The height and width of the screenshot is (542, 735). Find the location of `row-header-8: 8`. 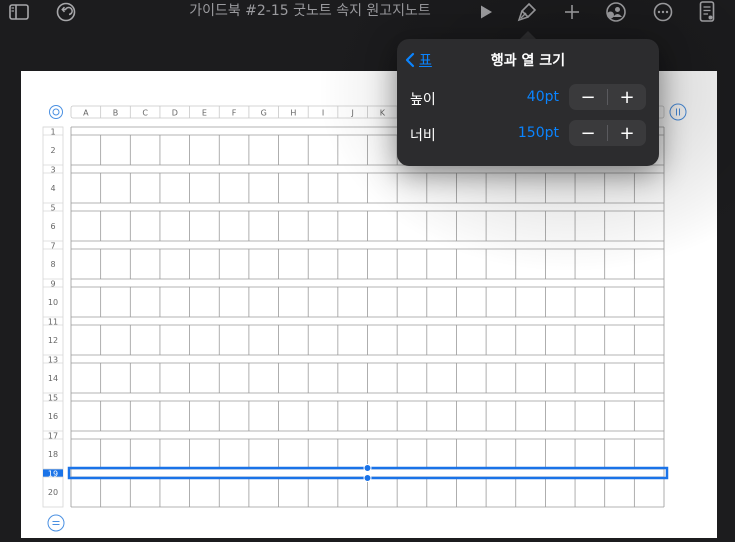

row-header-8: 8 is located at coordinates (52, 264).